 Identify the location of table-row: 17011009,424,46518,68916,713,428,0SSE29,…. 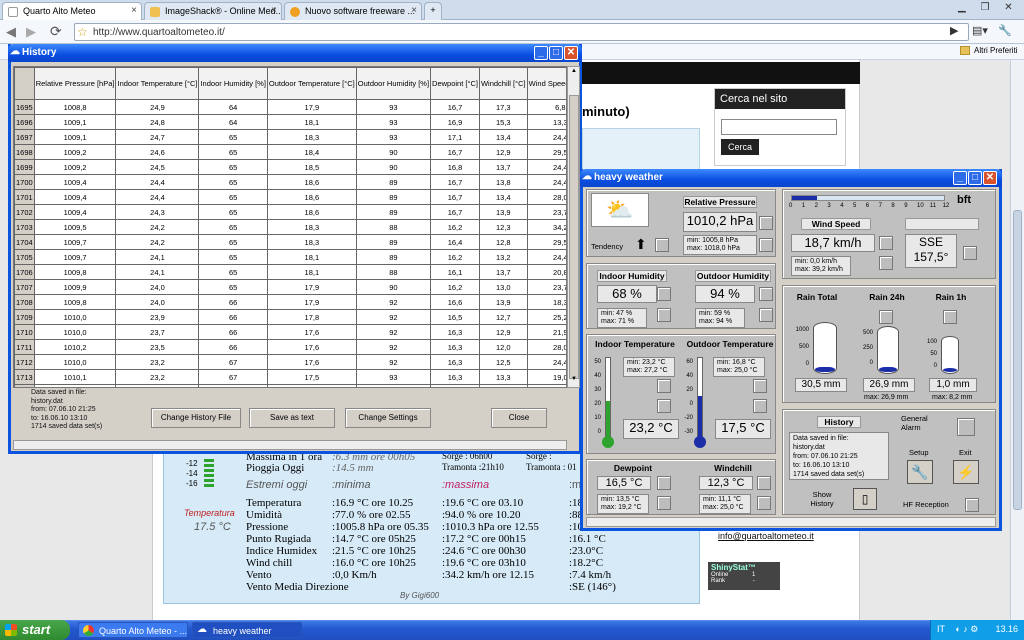
(290, 197).